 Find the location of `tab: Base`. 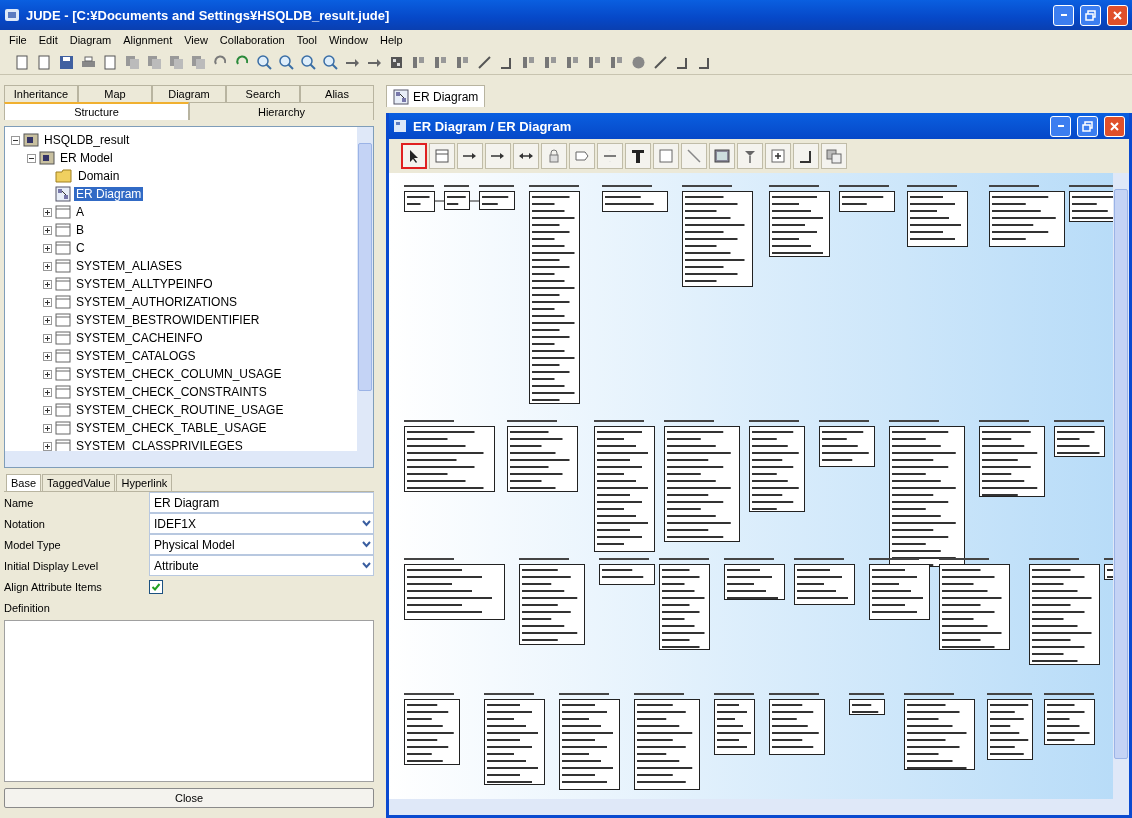

tab: Base is located at coordinates (24, 482).